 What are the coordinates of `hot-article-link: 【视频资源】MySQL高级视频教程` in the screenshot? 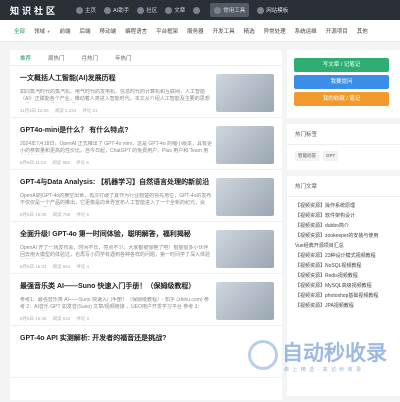 It's located at (343, 286).